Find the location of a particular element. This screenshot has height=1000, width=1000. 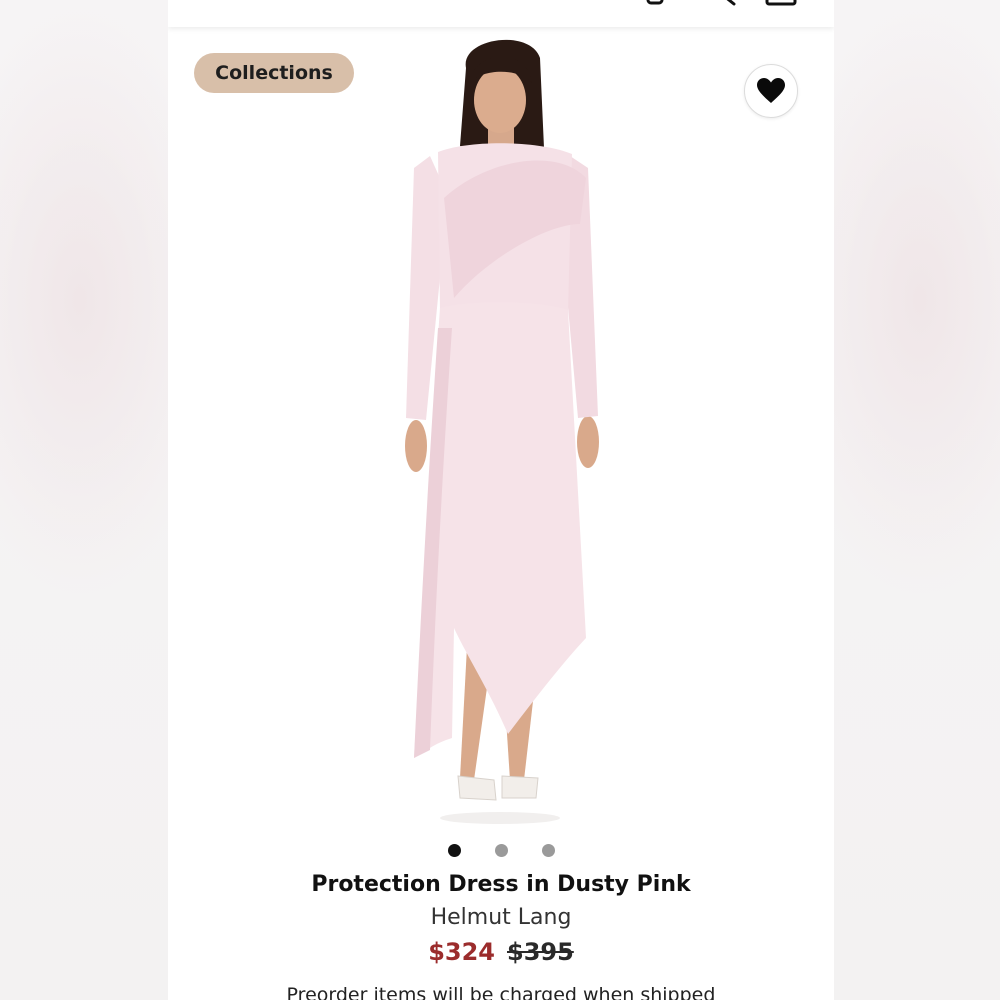

image-pagination is located at coordinates (501, 849).